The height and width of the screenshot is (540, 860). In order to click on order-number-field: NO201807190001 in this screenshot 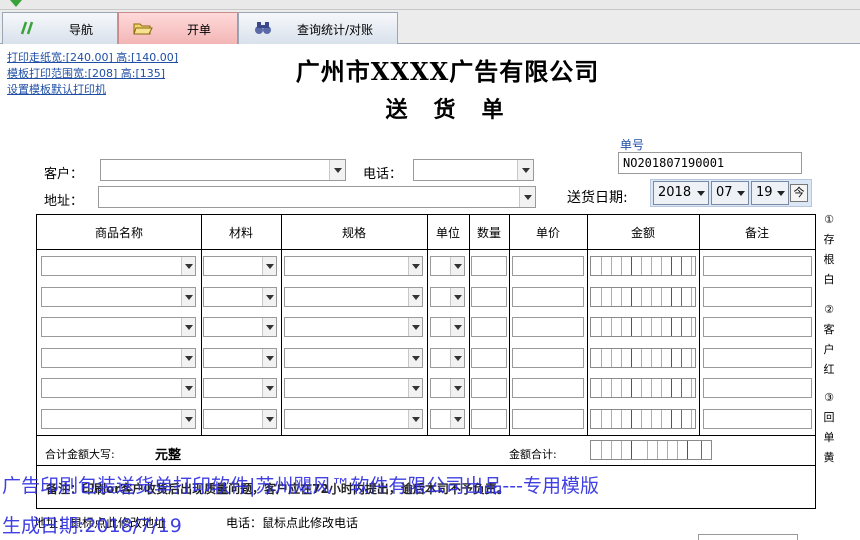, I will do `click(710, 163)`.